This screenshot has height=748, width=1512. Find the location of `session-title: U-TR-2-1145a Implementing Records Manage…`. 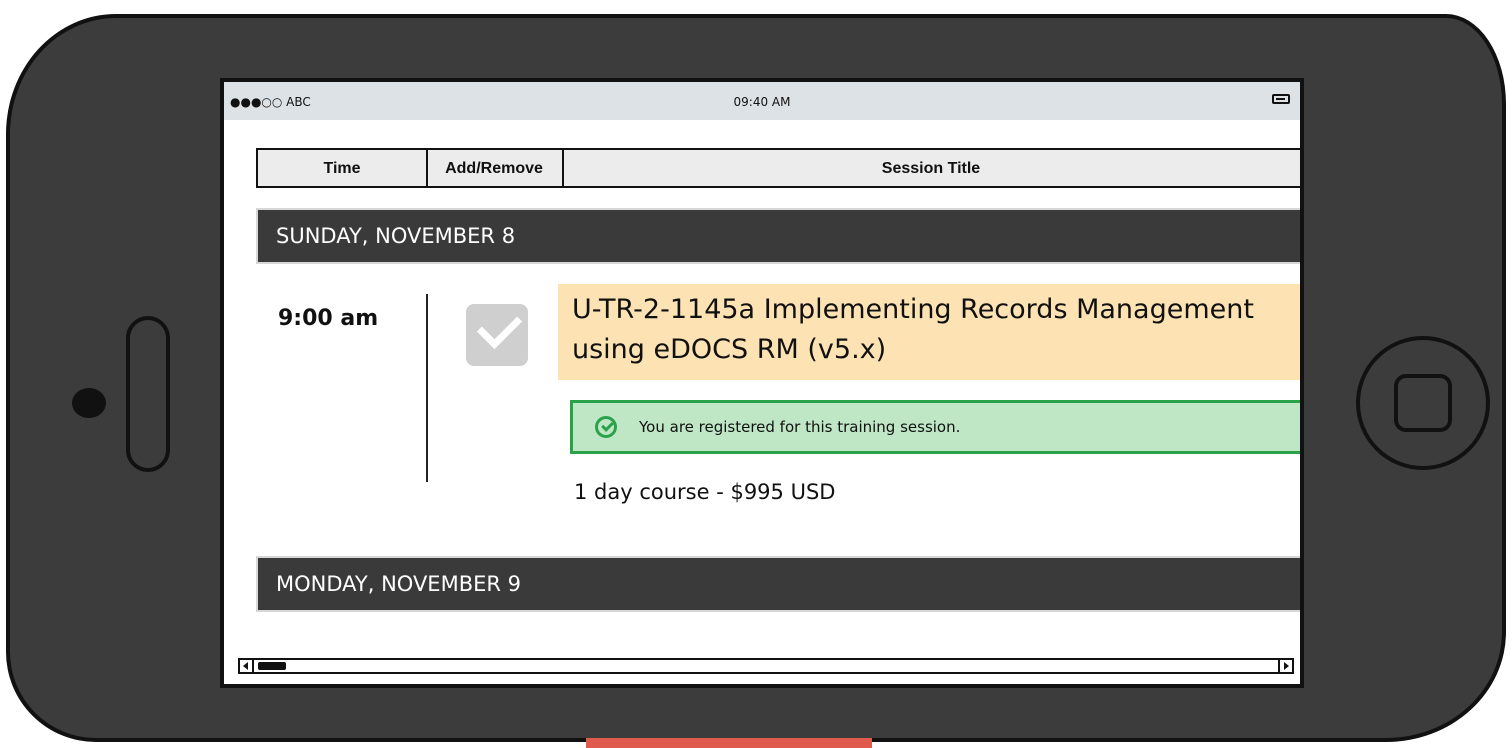

session-title: U-TR-2-1145a Implementing Records Manage… is located at coordinates (929, 332).